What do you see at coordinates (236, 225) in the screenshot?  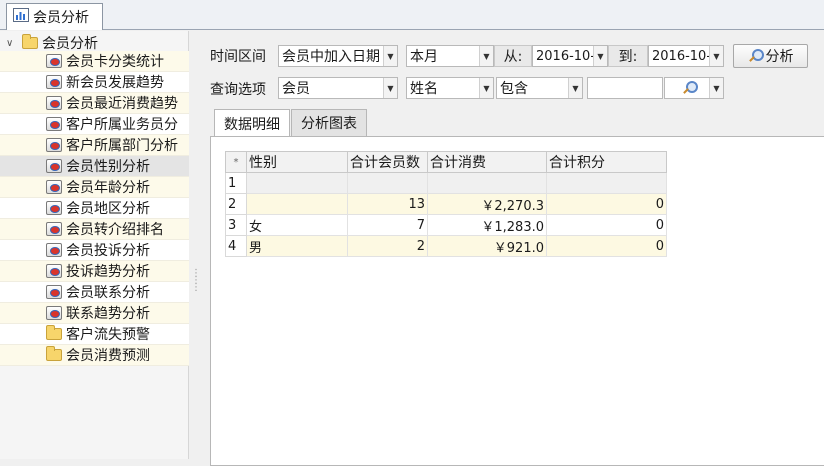 I see `row-number: 3` at bounding box center [236, 225].